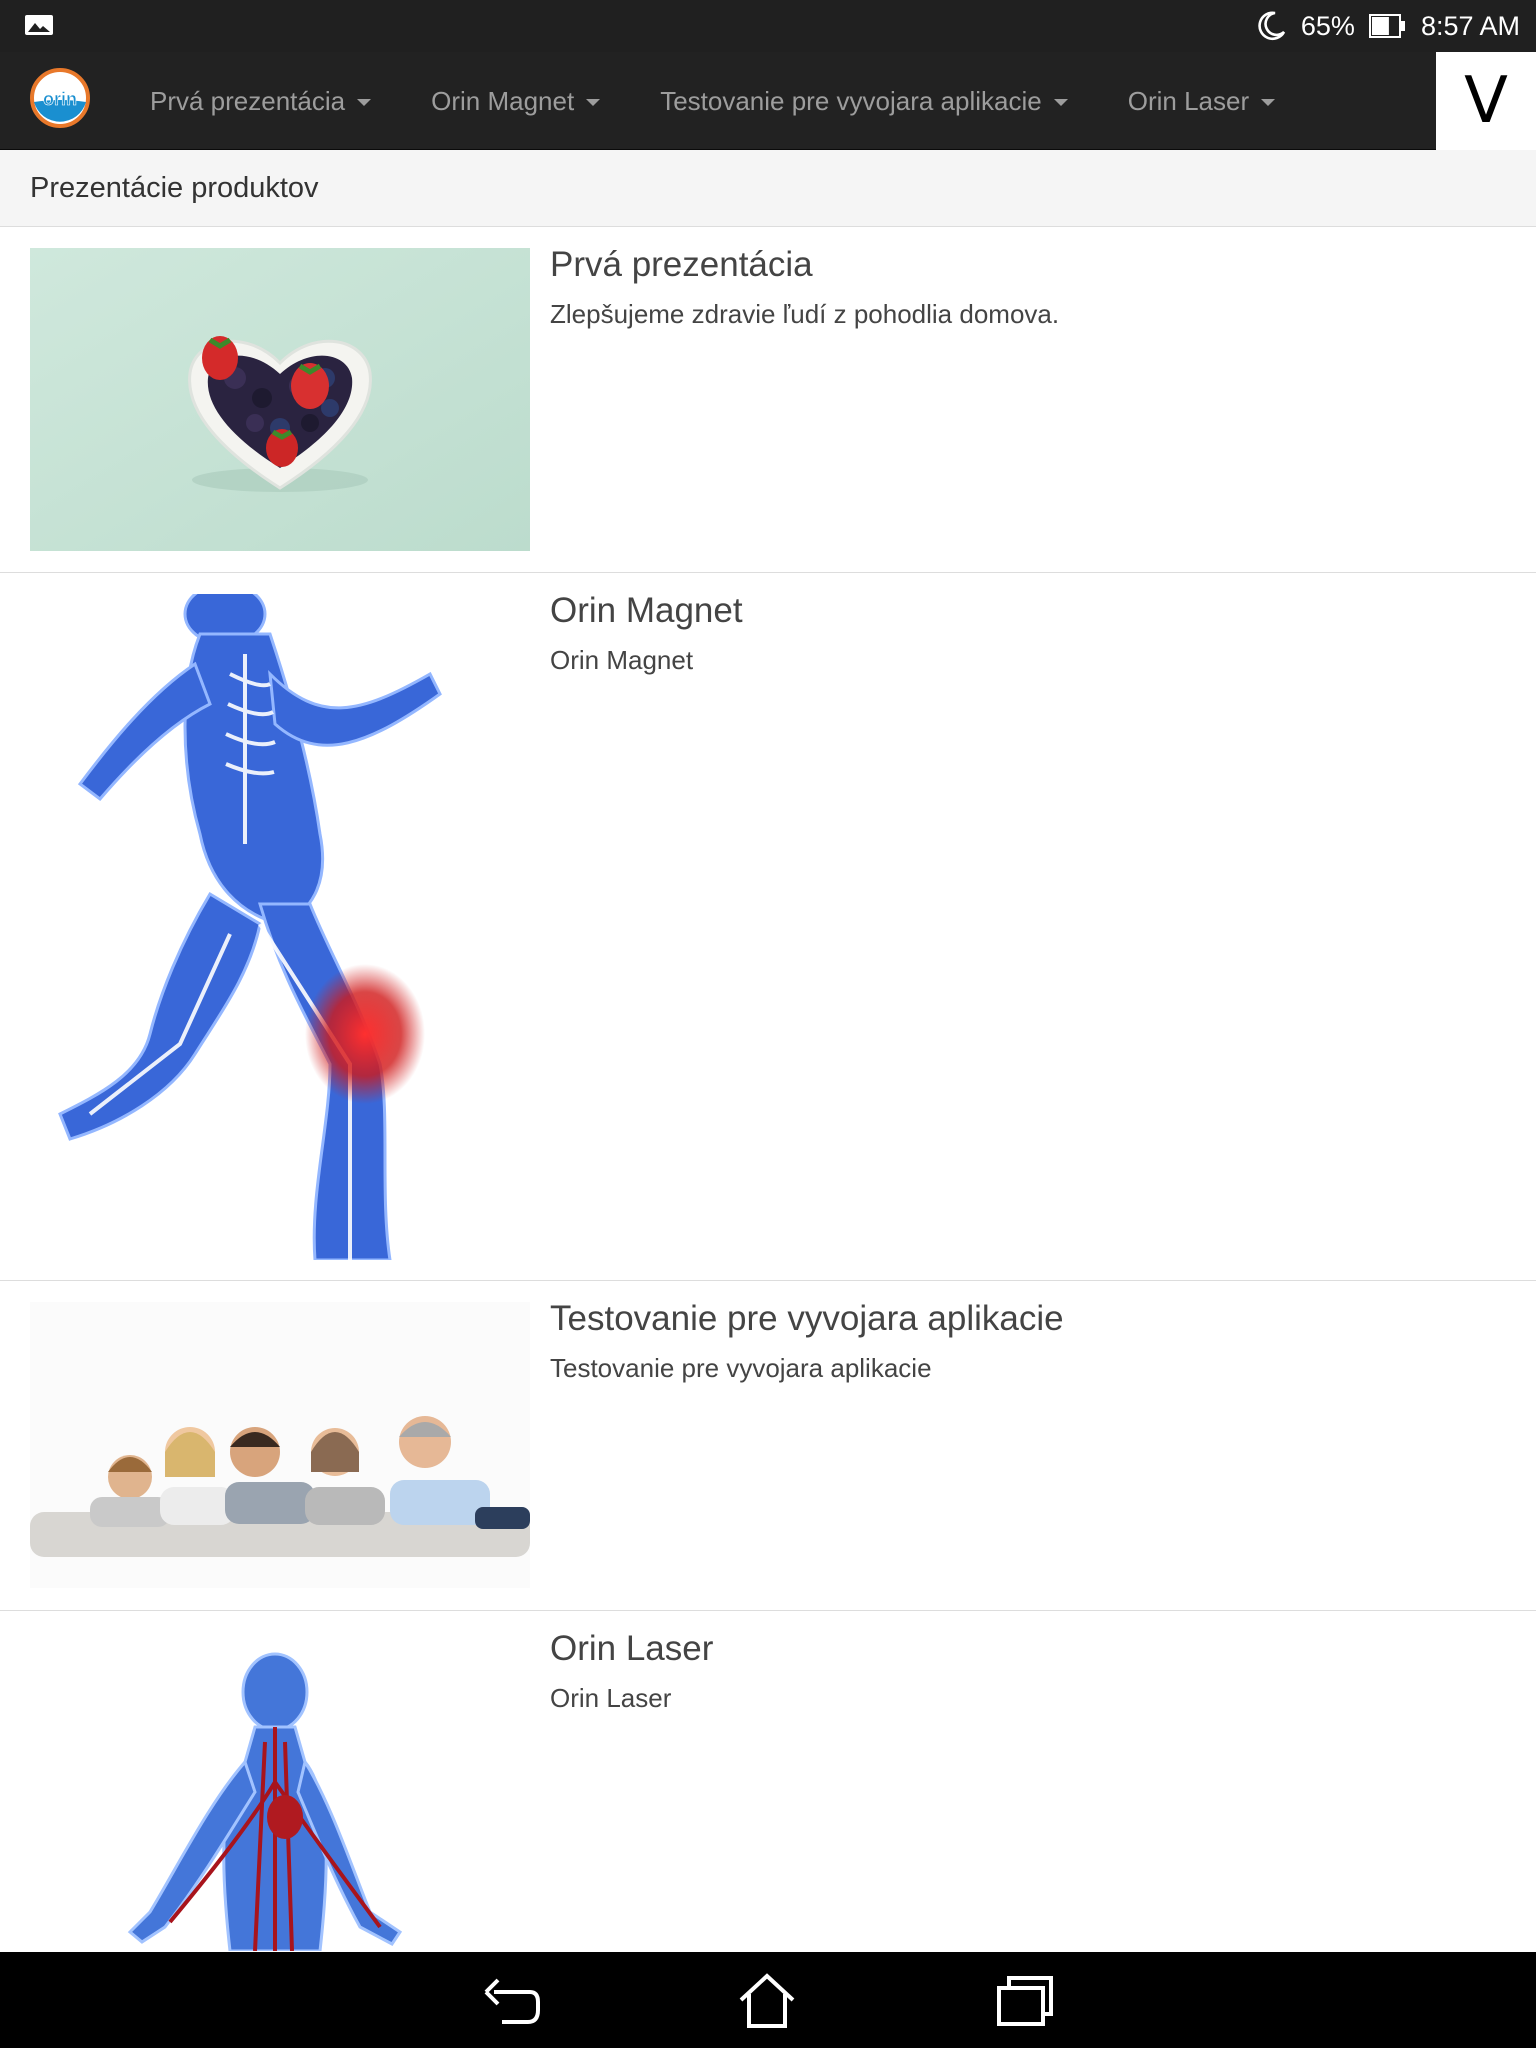  Describe the element at coordinates (174, 188) in the screenshot. I see `page-title: Prezentácie produktov` at that location.